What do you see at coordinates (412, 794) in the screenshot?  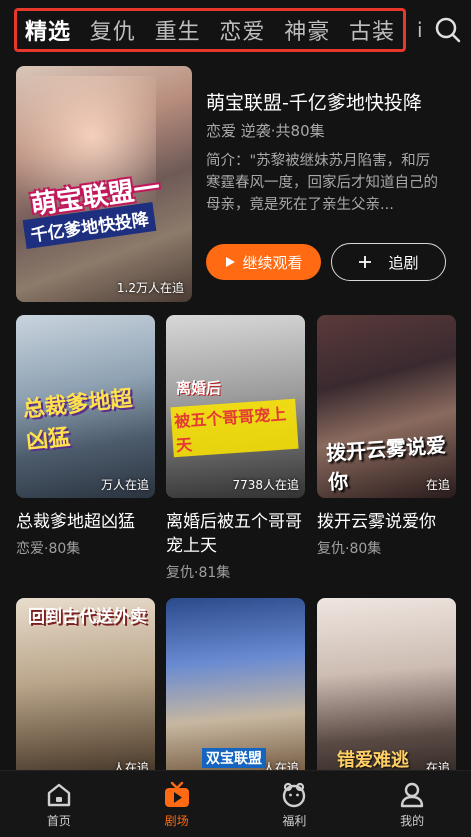 I see `profile-icon` at bounding box center [412, 794].